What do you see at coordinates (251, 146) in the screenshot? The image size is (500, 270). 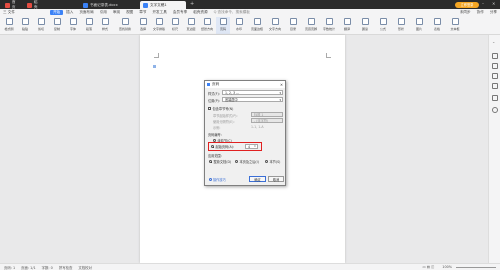 I see `start-at-spinner: 4 ⇕` at bounding box center [251, 146].